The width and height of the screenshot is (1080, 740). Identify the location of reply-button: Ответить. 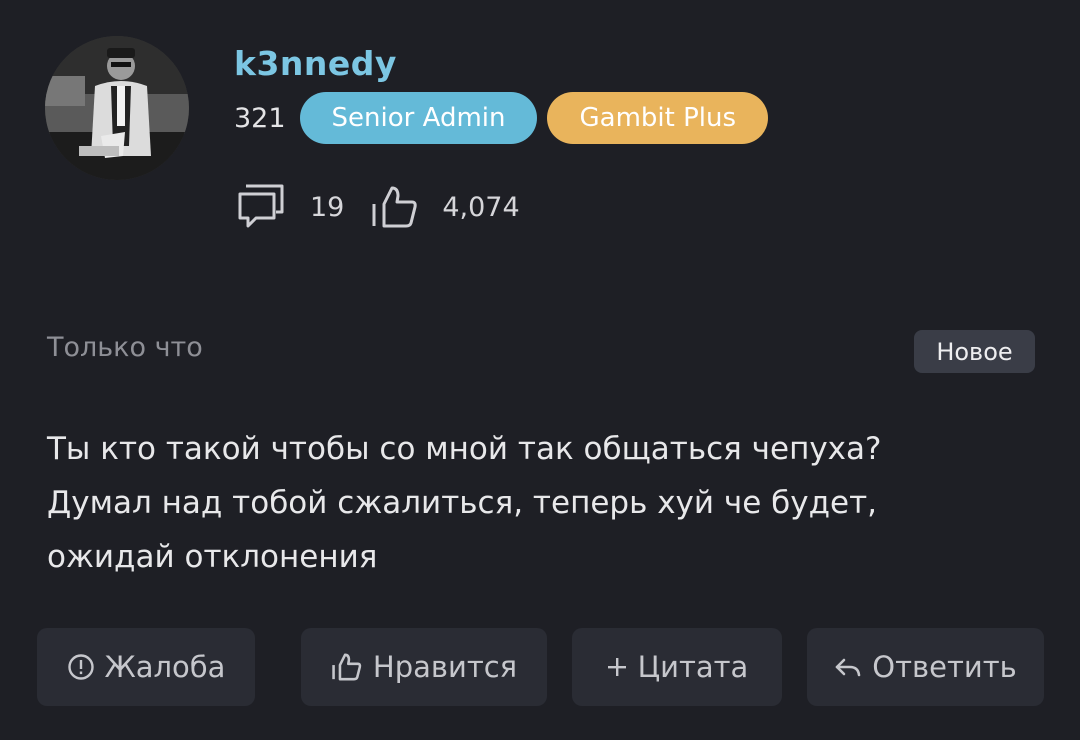
(925, 667).